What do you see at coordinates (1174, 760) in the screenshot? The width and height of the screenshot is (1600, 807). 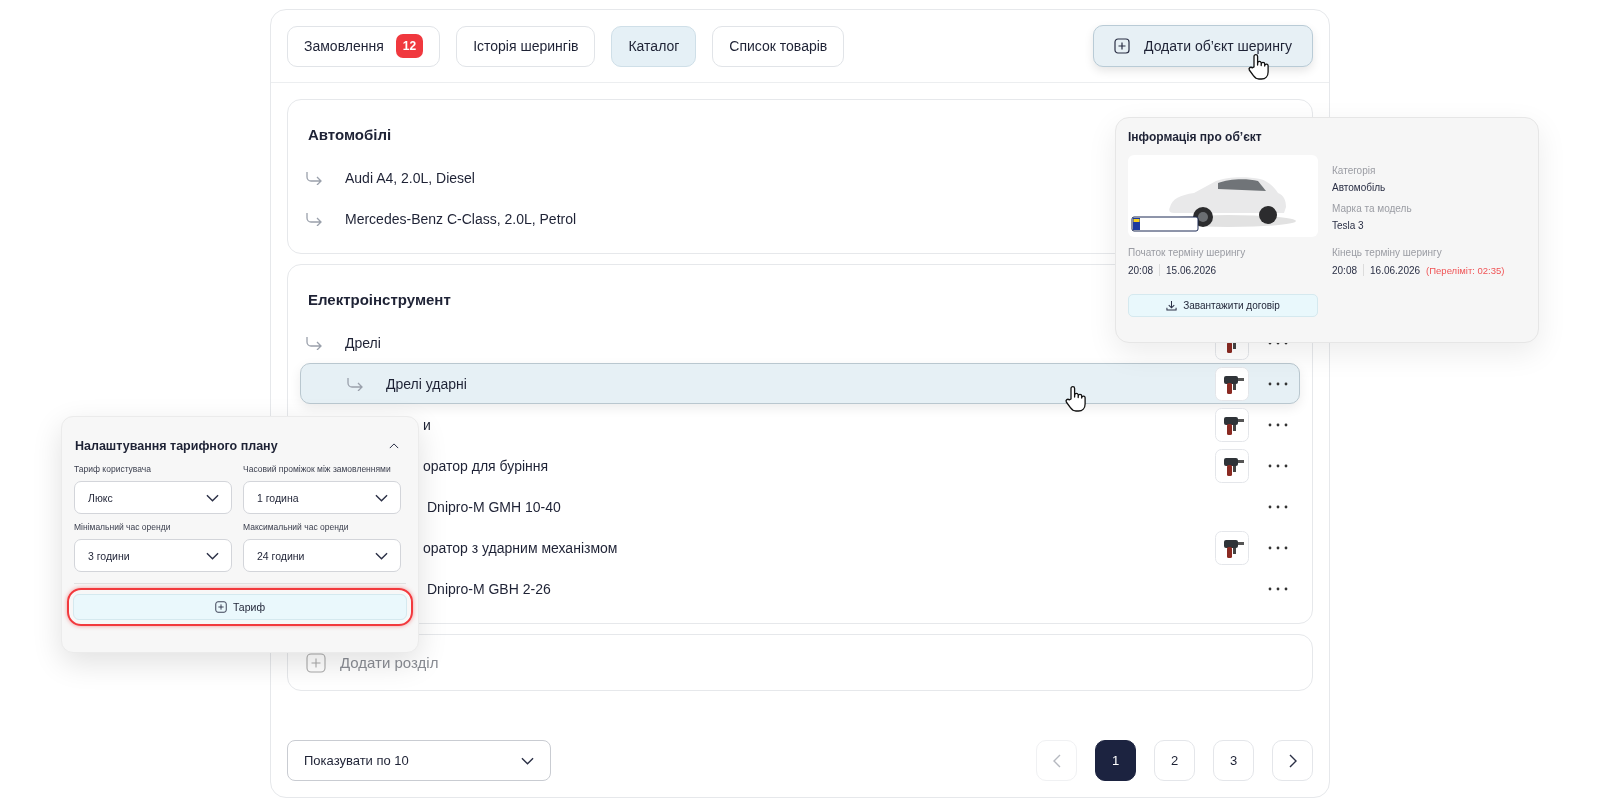 I see `page-button: 2` at bounding box center [1174, 760].